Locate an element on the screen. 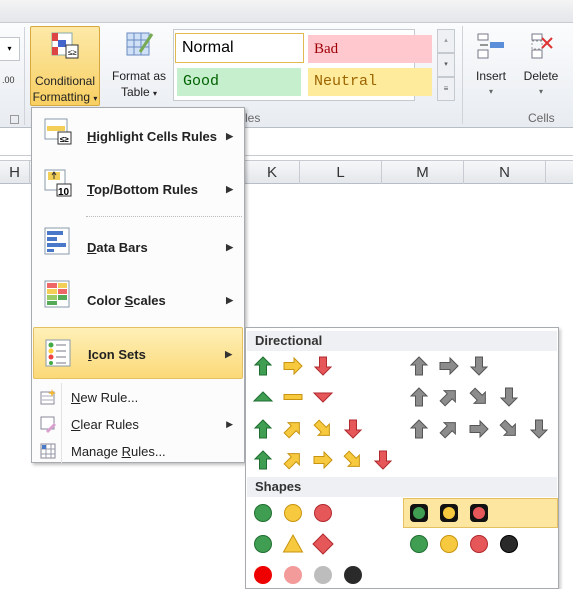  menu-item-icon-sets: Icon Sets ▶ is located at coordinates (138, 353).